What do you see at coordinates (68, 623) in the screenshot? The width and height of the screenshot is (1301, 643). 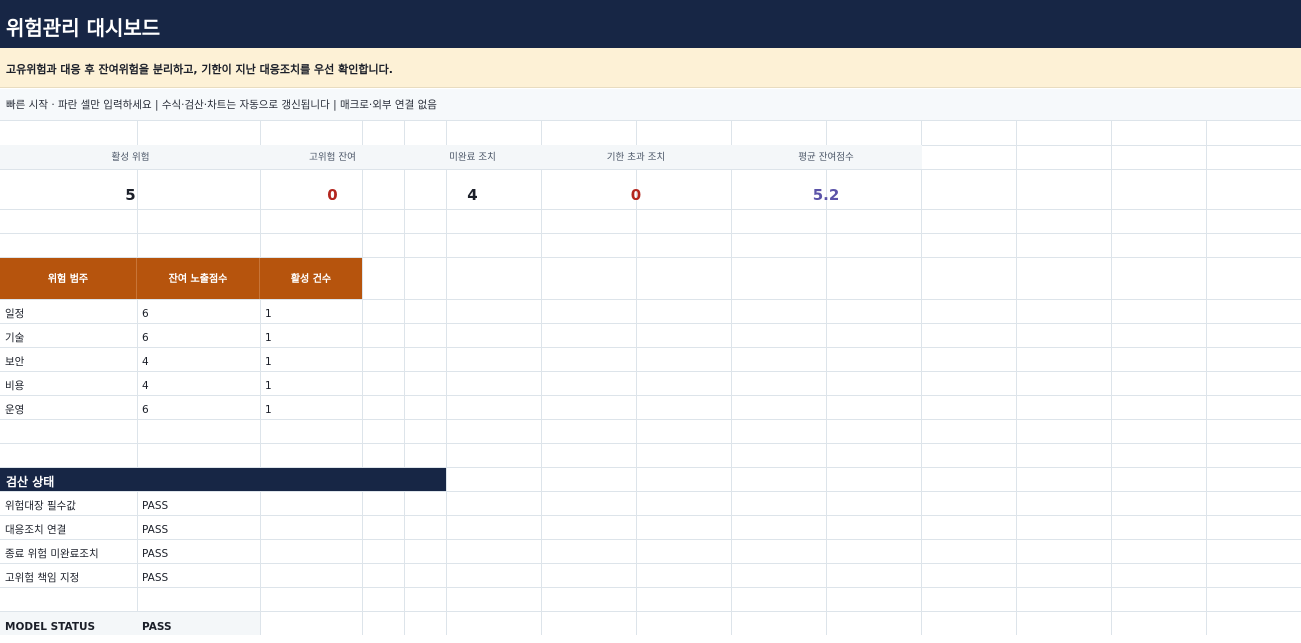 I see `model-status-label: MODEL STATUS` at bounding box center [68, 623].